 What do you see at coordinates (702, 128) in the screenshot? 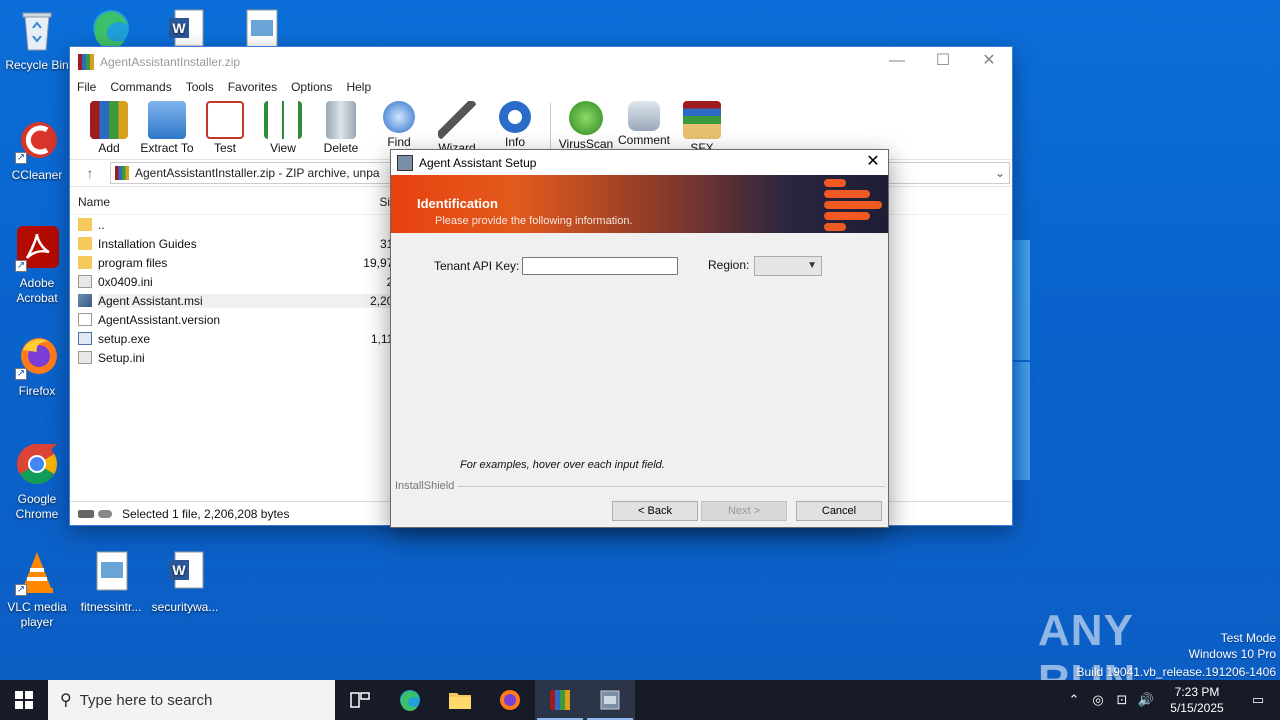
I see `toolbar-sfx-button: SFX` at bounding box center [702, 128].